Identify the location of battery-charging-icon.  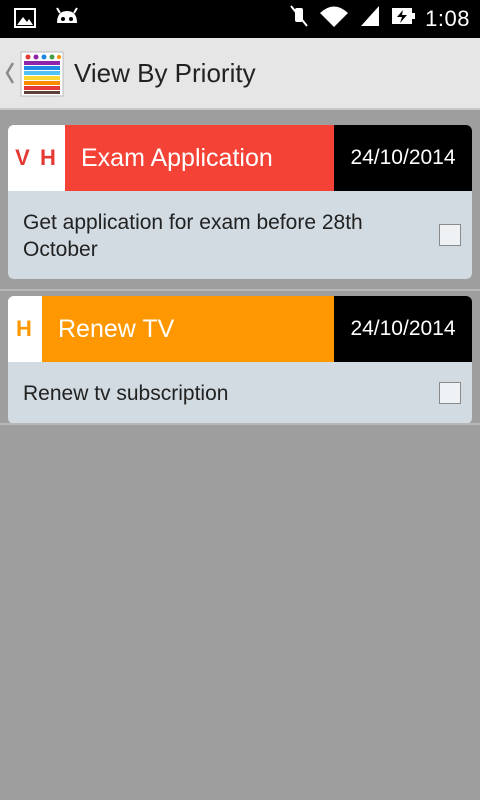
(403, 18).